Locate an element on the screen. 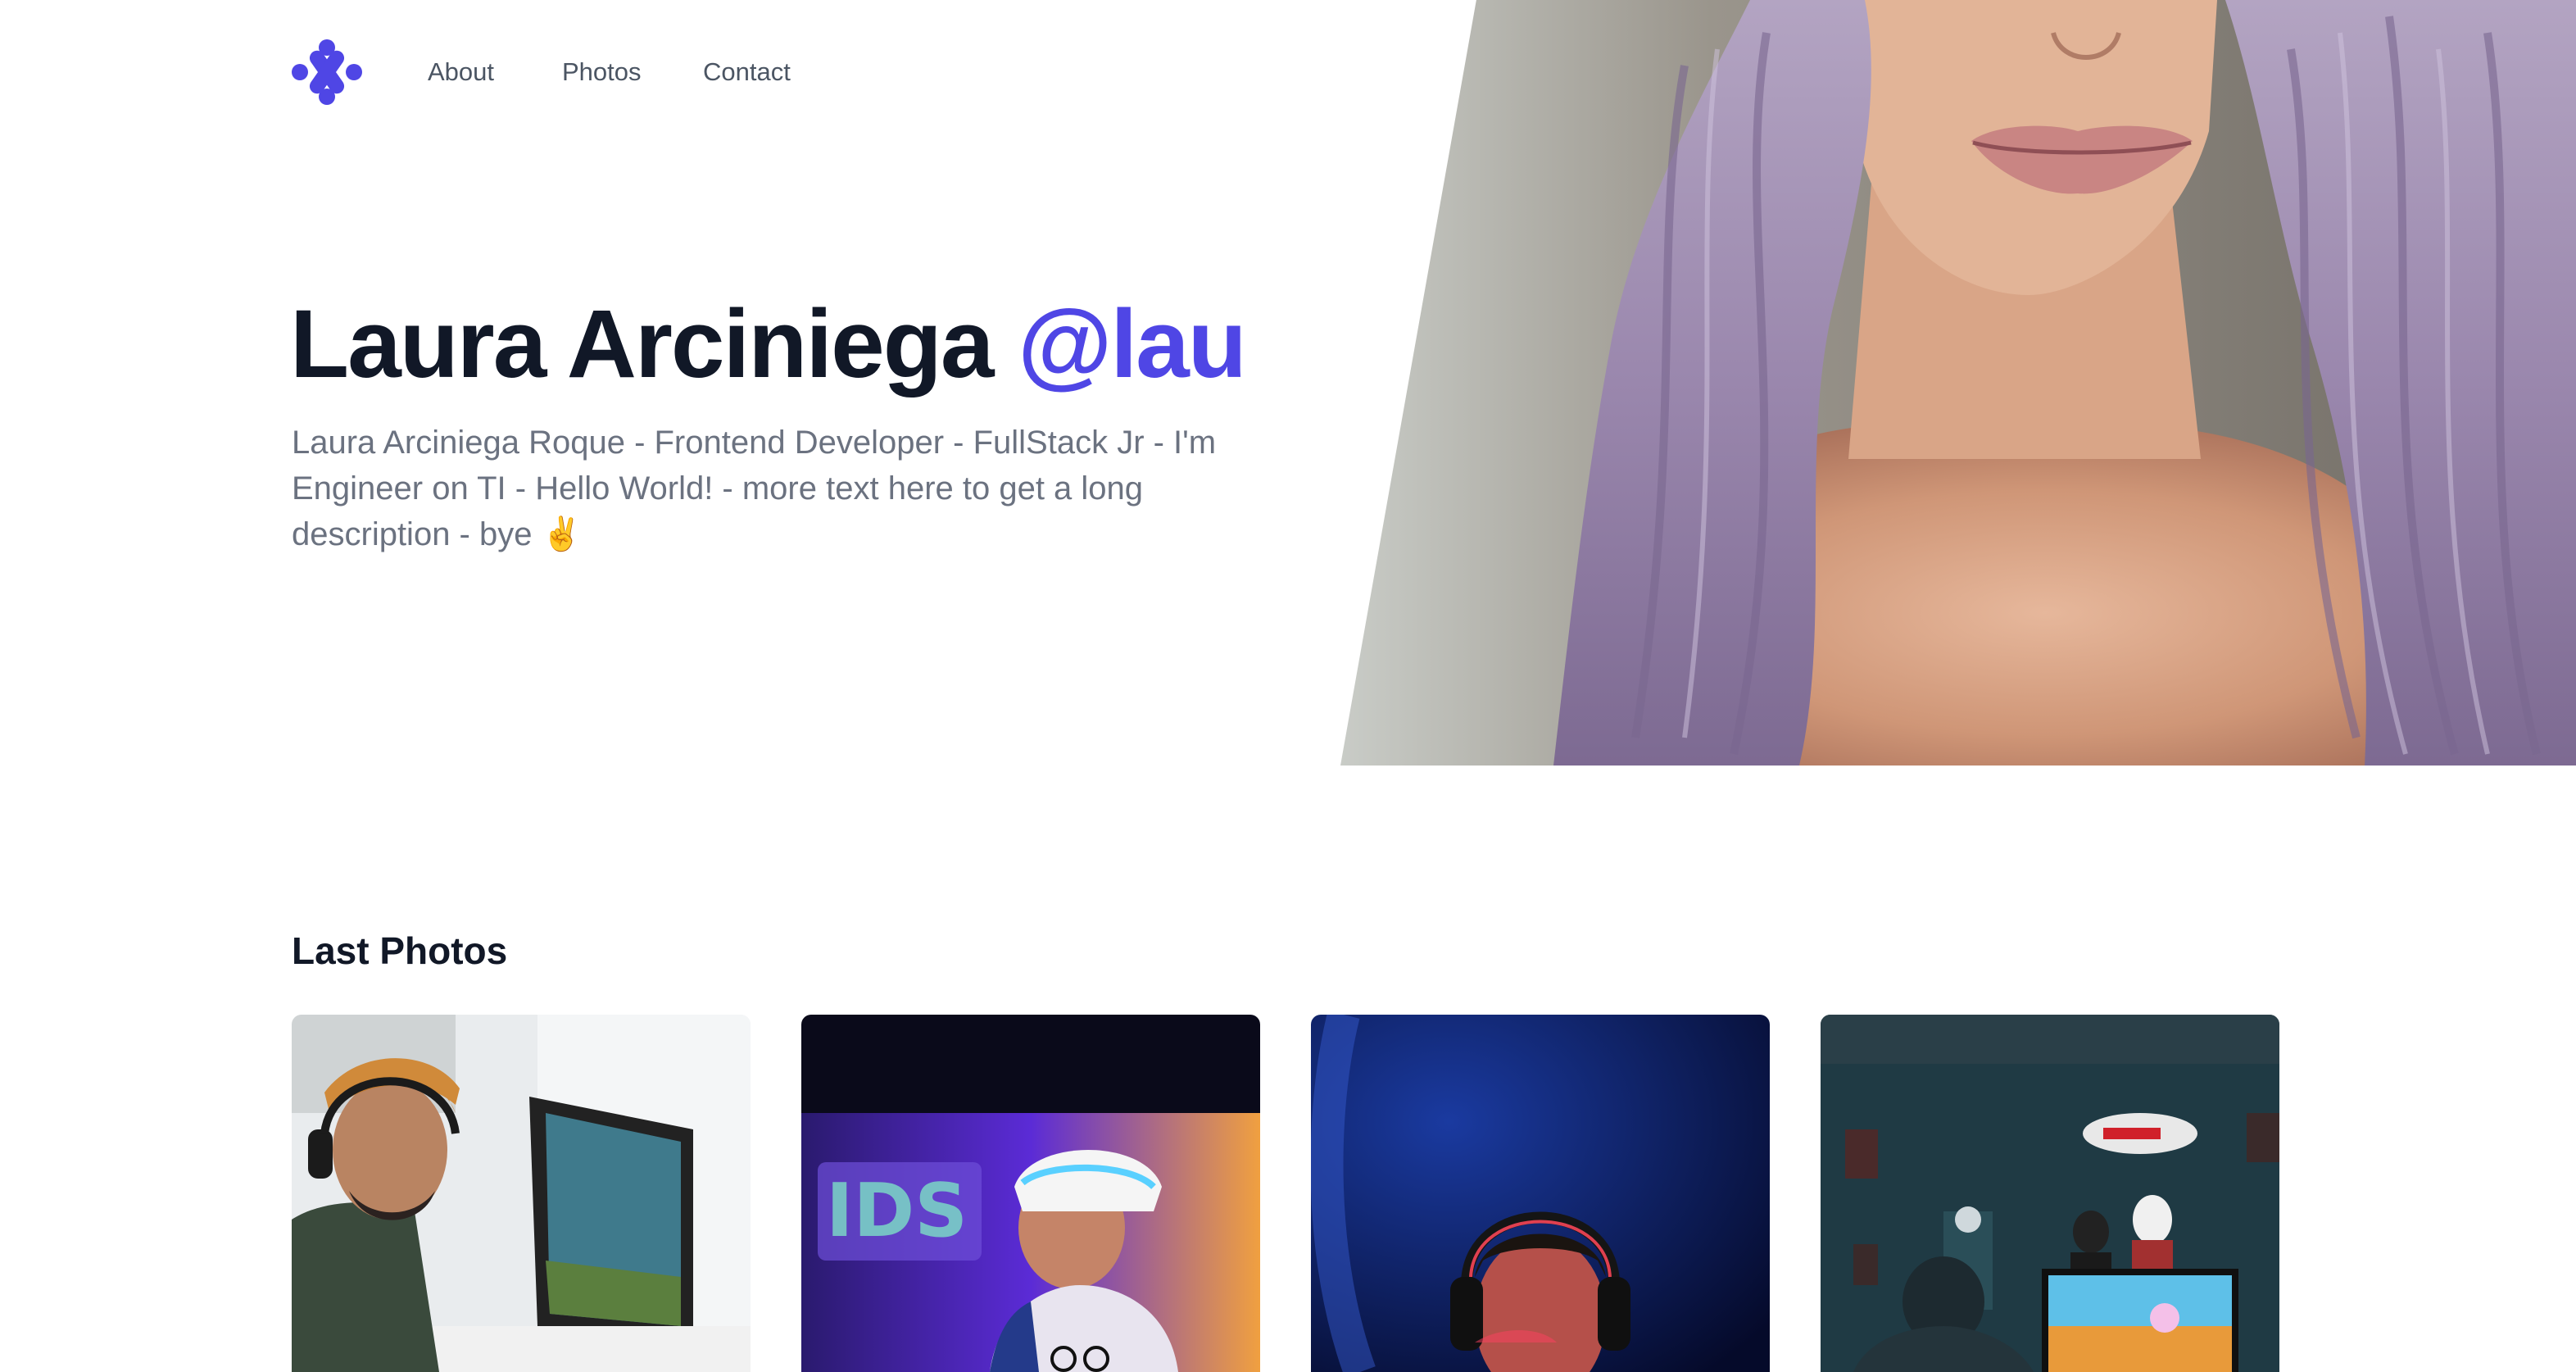  svg-text: IDS is located at coordinates (897, 1211).